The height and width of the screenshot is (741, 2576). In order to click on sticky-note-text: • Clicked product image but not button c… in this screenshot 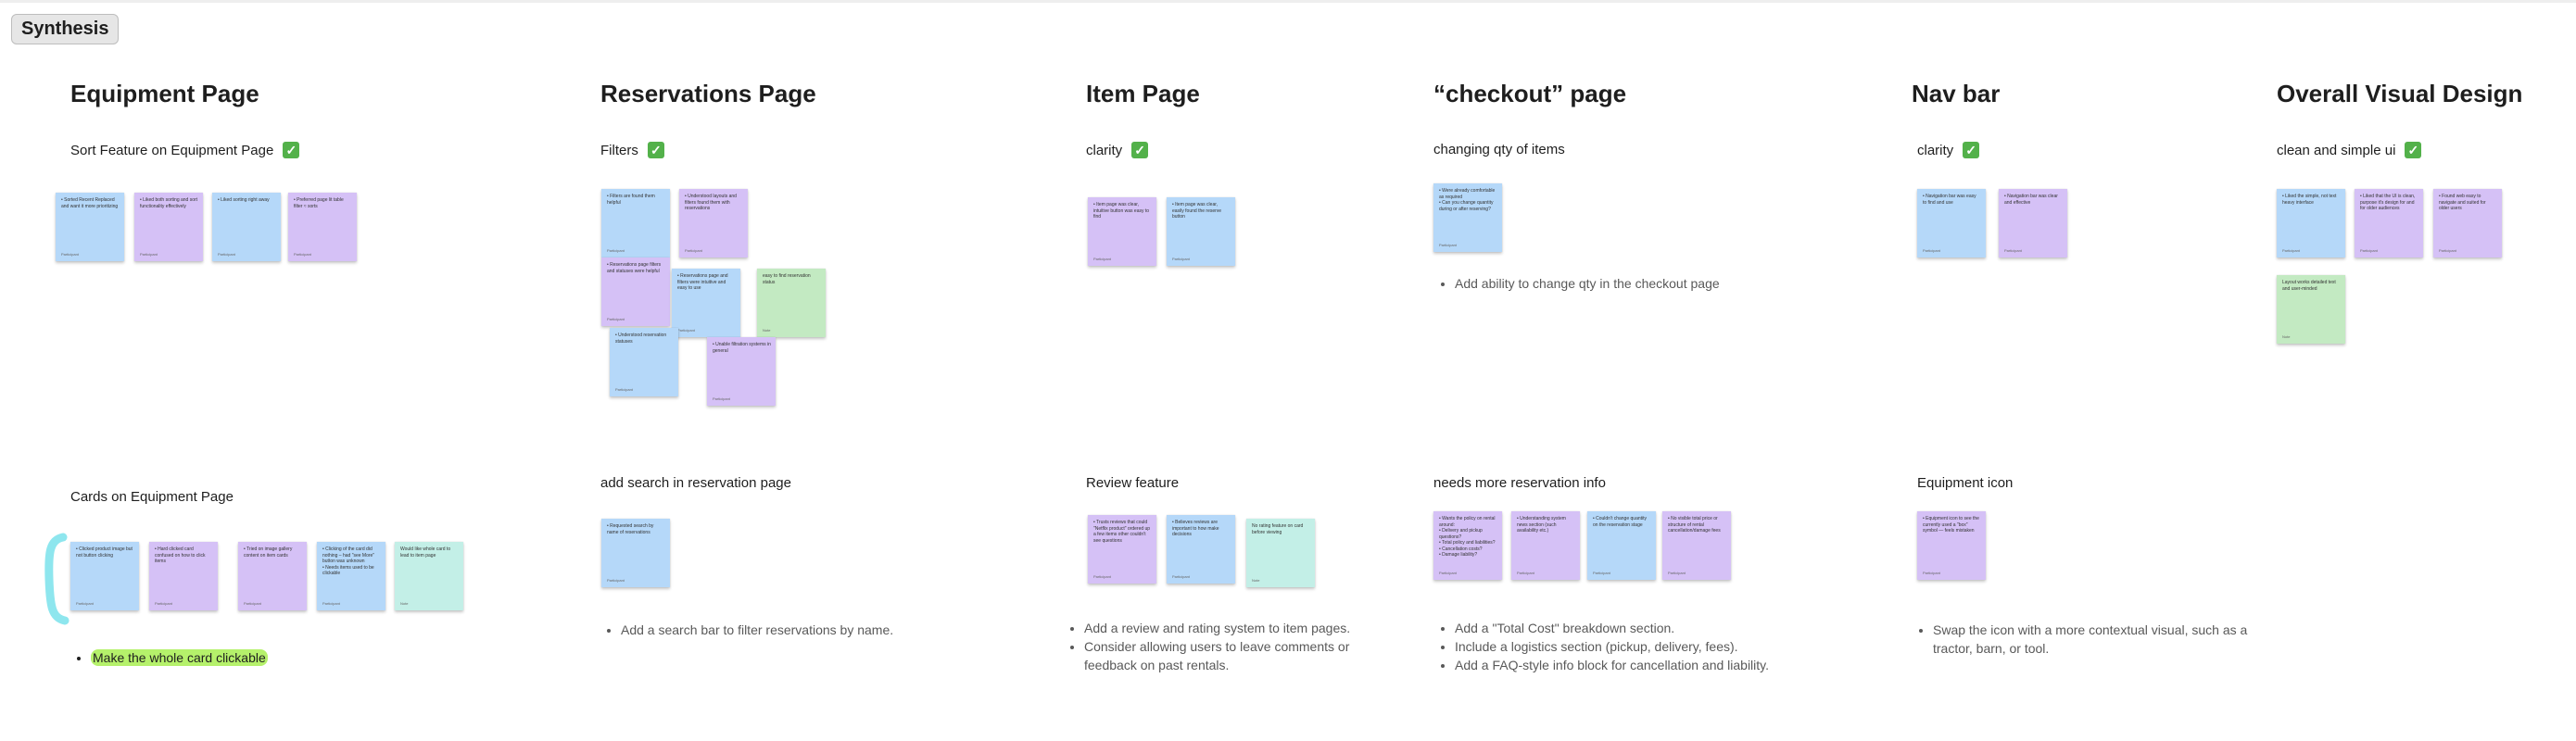, I will do `click(104, 552)`.